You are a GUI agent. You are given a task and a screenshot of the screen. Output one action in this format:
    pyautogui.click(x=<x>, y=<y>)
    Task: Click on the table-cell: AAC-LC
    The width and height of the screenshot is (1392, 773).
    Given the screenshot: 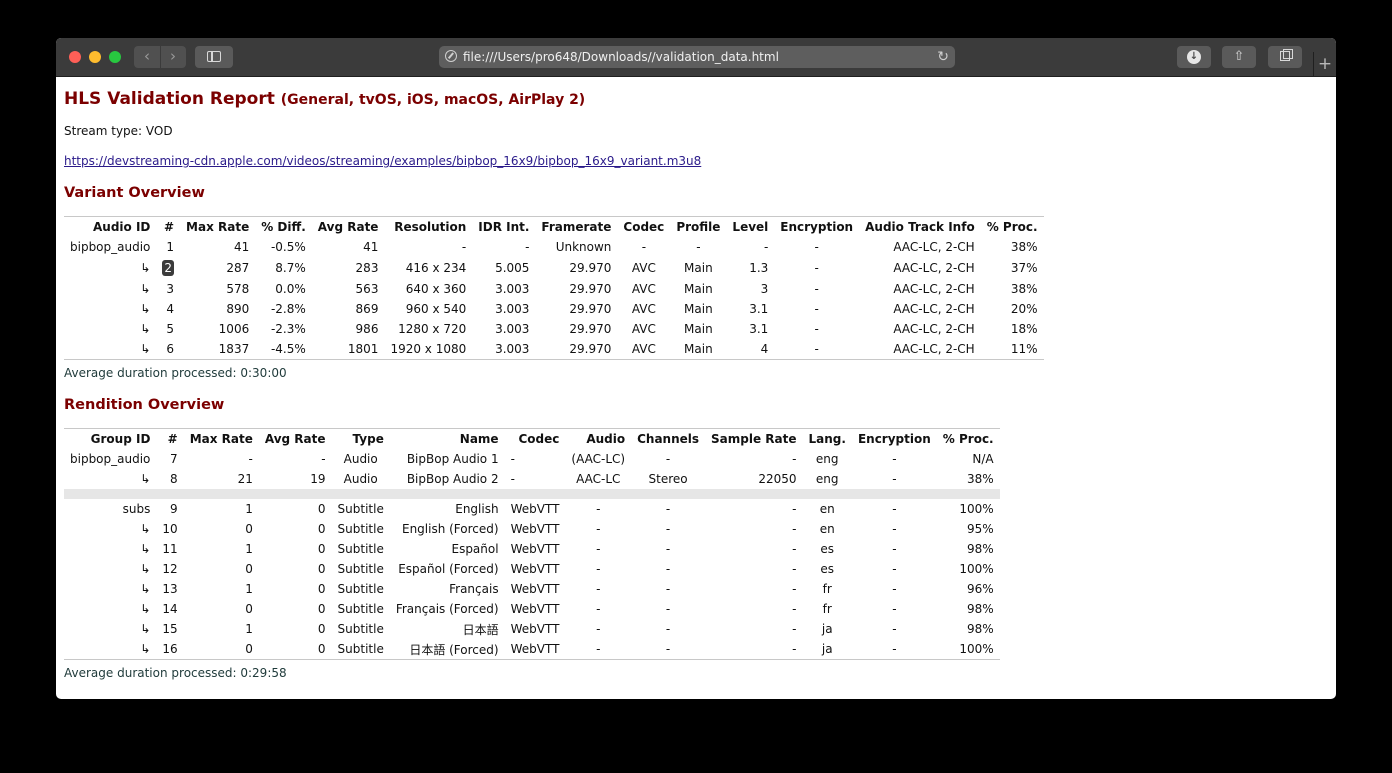 What is the action you would take?
    pyautogui.click(x=598, y=479)
    